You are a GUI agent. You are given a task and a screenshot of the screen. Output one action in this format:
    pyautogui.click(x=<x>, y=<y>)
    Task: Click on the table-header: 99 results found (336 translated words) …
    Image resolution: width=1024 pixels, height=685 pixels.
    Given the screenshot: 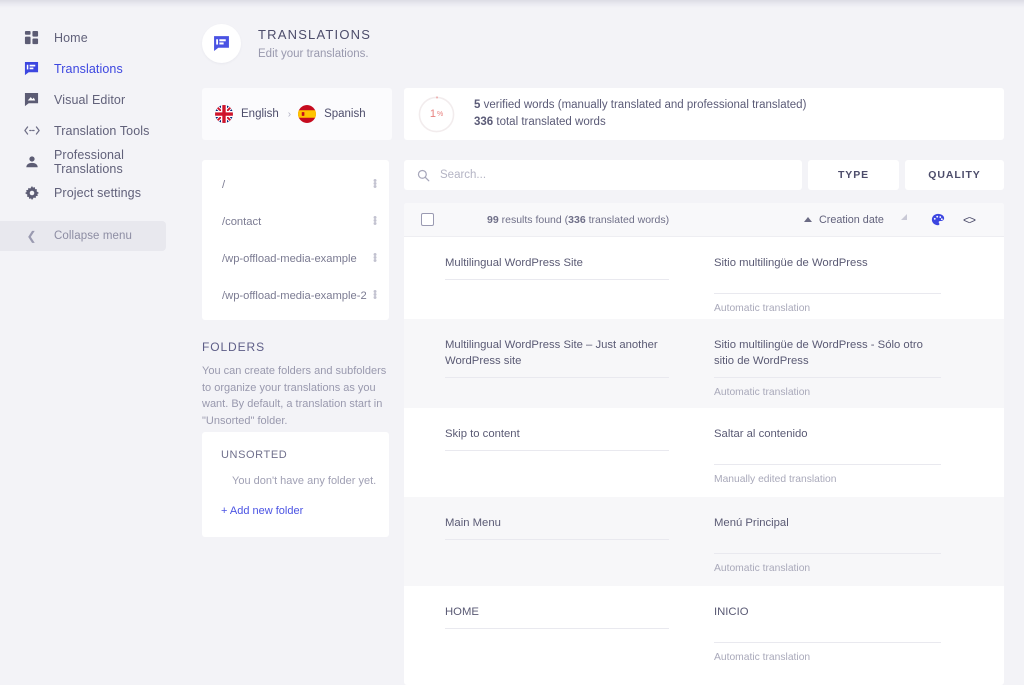 What is the action you would take?
    pyautogui.click(x=704, y=220)
    